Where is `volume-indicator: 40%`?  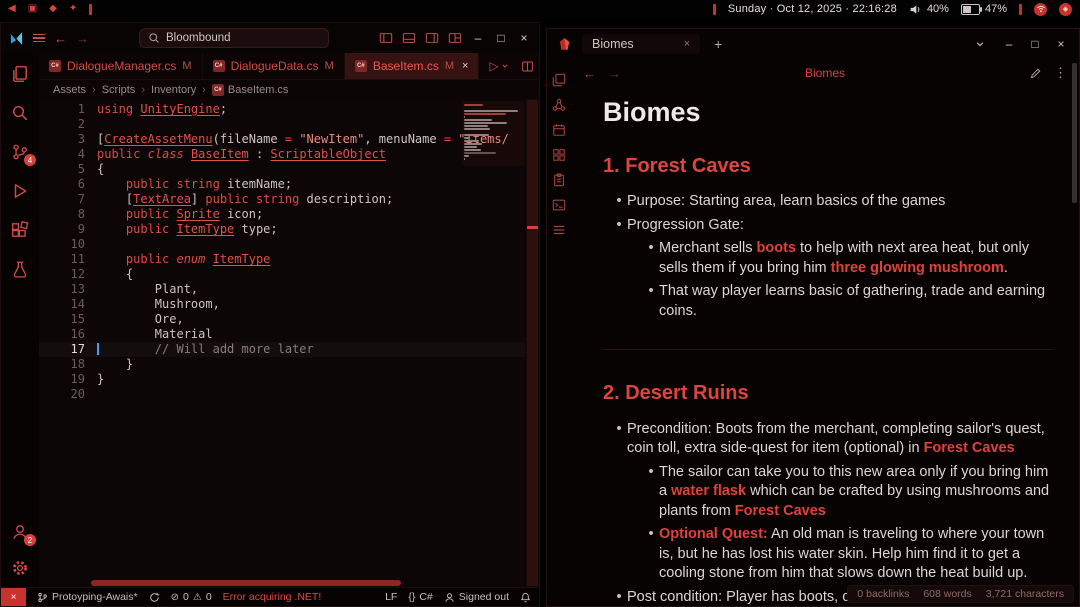 volume-indicator: 40% is located at coordinates (929, 9).